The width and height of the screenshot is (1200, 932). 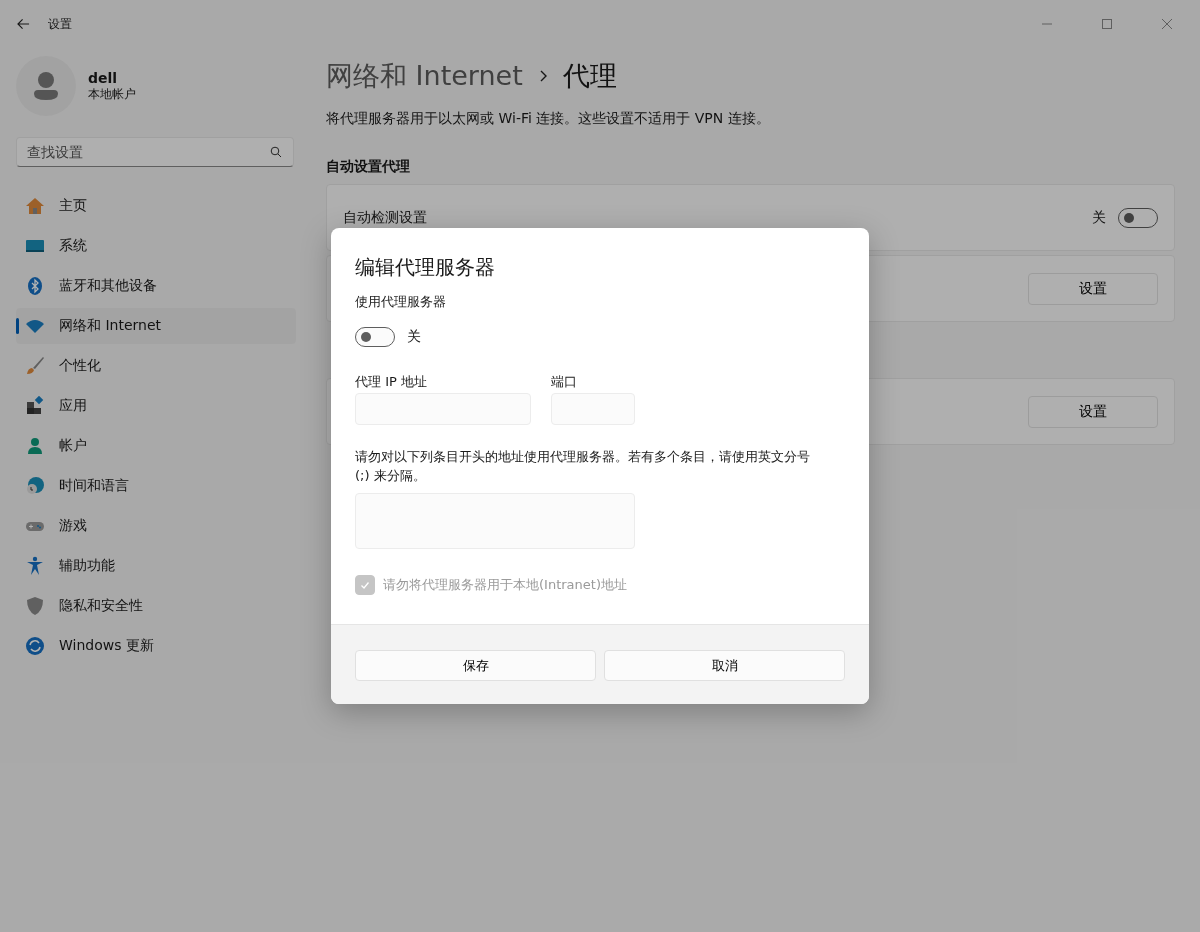 What do you see at coordinates (156, 606) in the screenshot?
I see `nav-item: 隐私和安全性` at bounding box center [156, 606].